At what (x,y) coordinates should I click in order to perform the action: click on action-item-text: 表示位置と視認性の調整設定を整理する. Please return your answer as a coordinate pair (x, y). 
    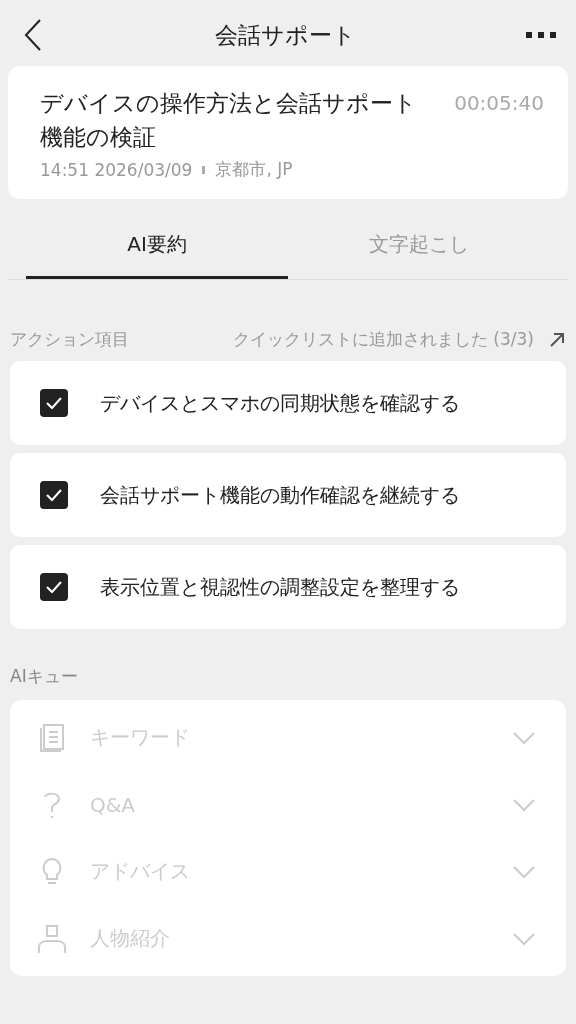
    Looking at the image, I should click on (280, 587).